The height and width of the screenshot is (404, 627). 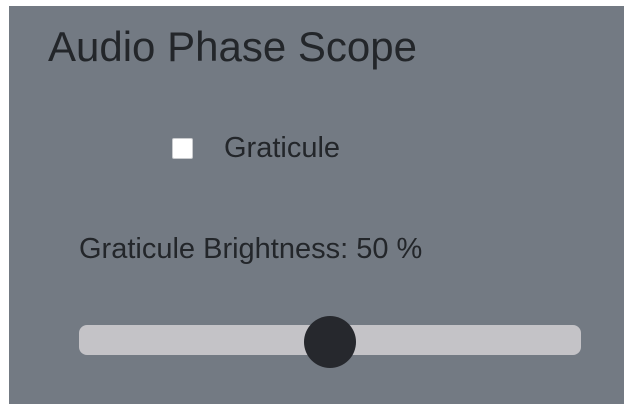 What do you see at coordinates (232, 46) in the screenshot?
I see `panel-title: Audio Phase Scope` at bounding box center [232, 46].